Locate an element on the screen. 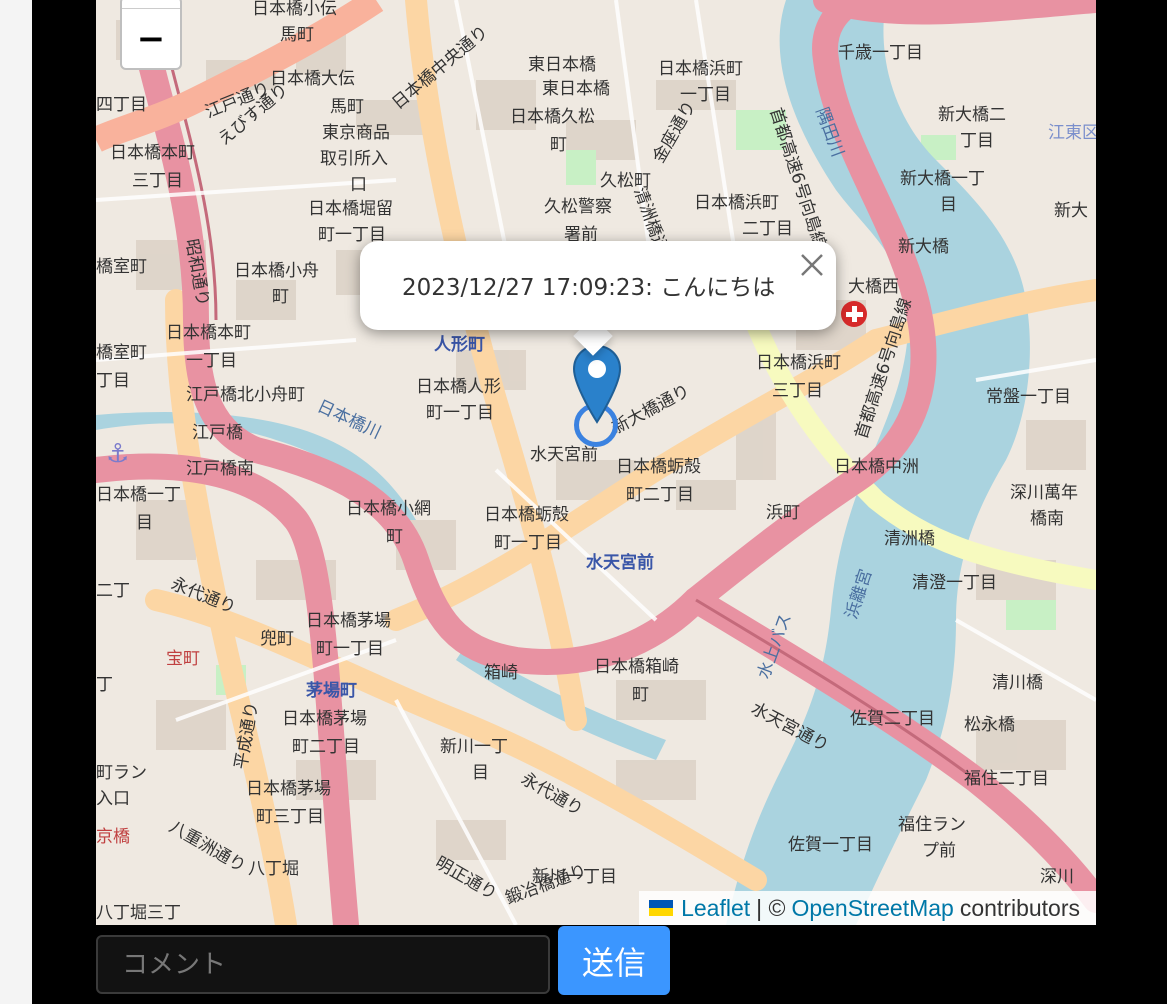 The width and height of the screenshot is (1167, 1004). attribution-suffix: contributors is located at coordinates (1019, 907).